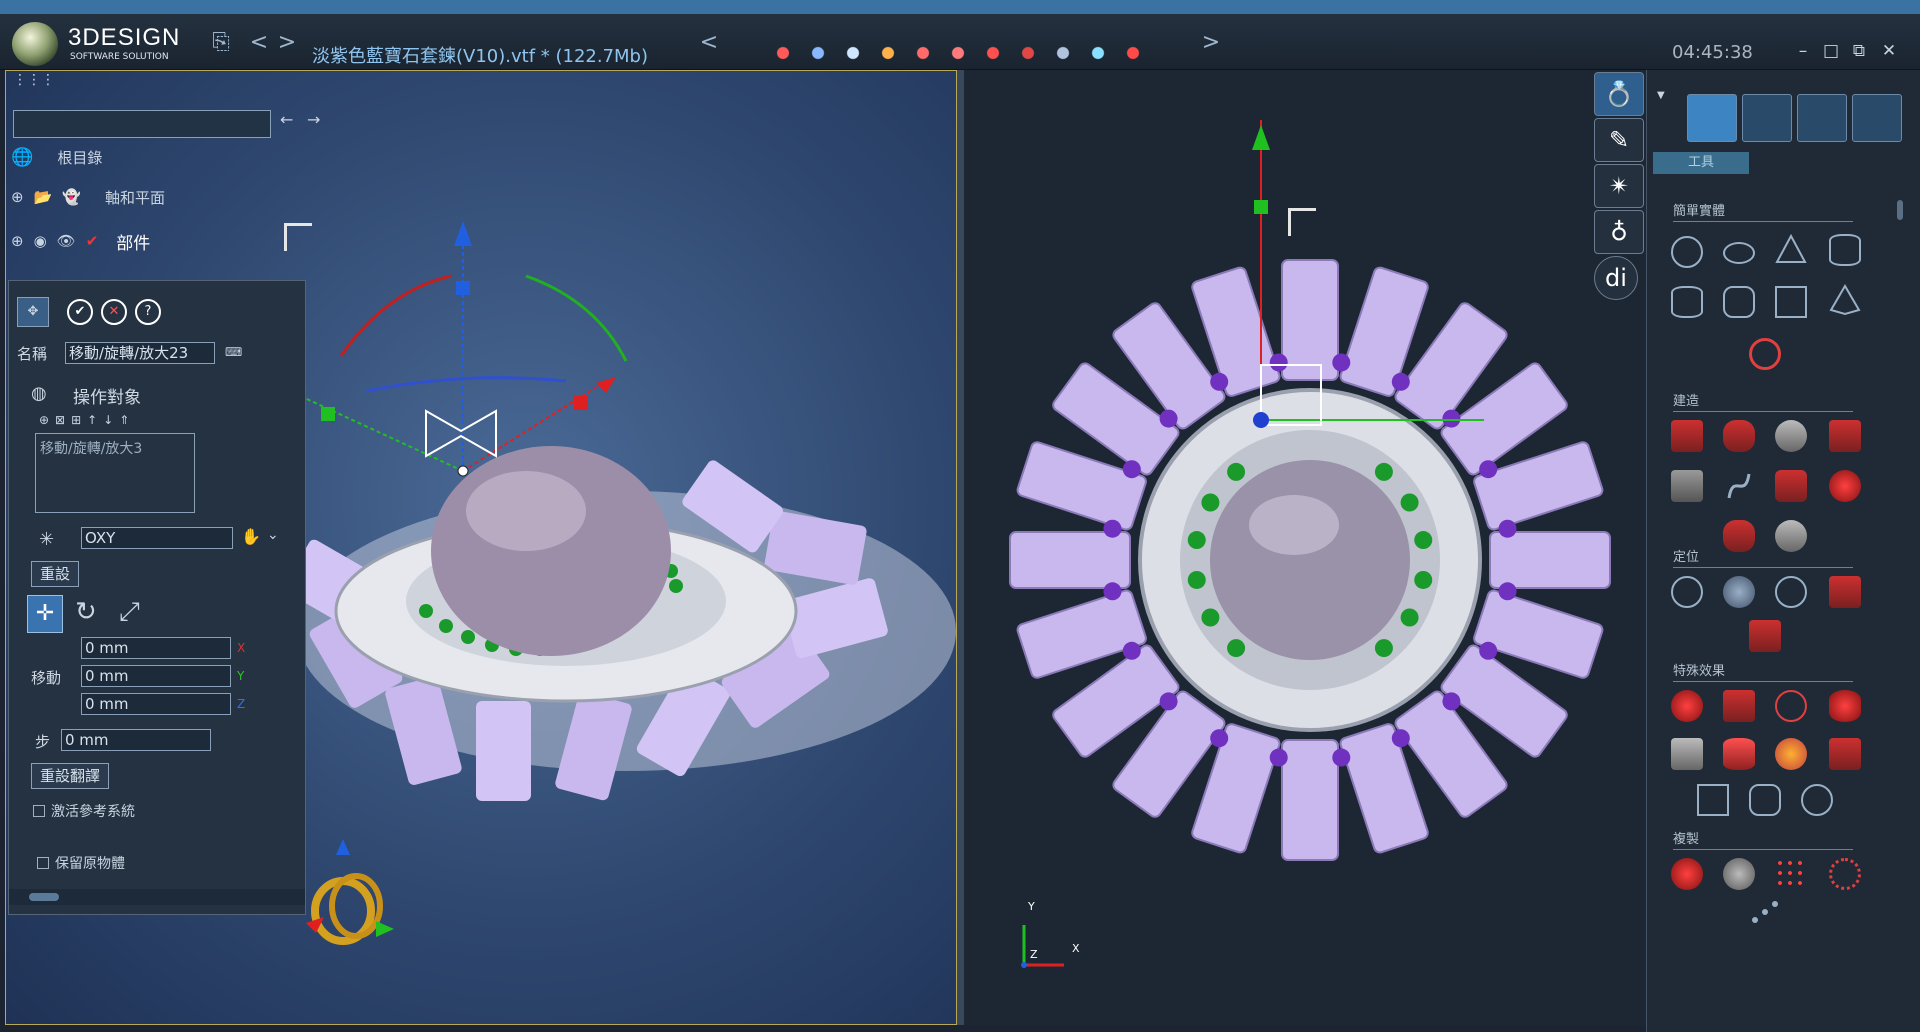  I want to click on tools-scroll-thumb, so click(1900, 210).